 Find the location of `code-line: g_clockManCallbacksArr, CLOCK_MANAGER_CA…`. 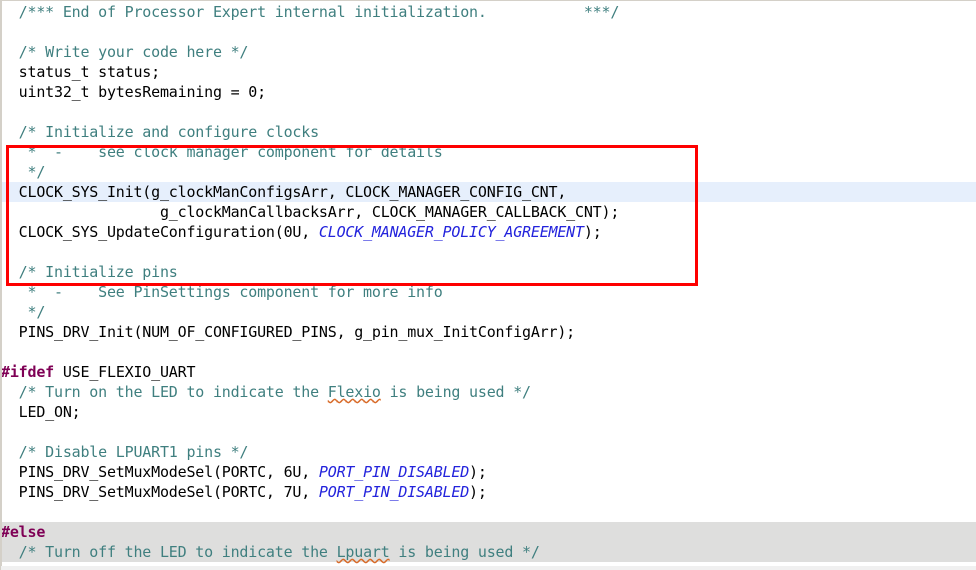

code-line: g_clockManCallbacksArr, CLOCK_MANAGER_CA… is located at coordinates (310, 212).